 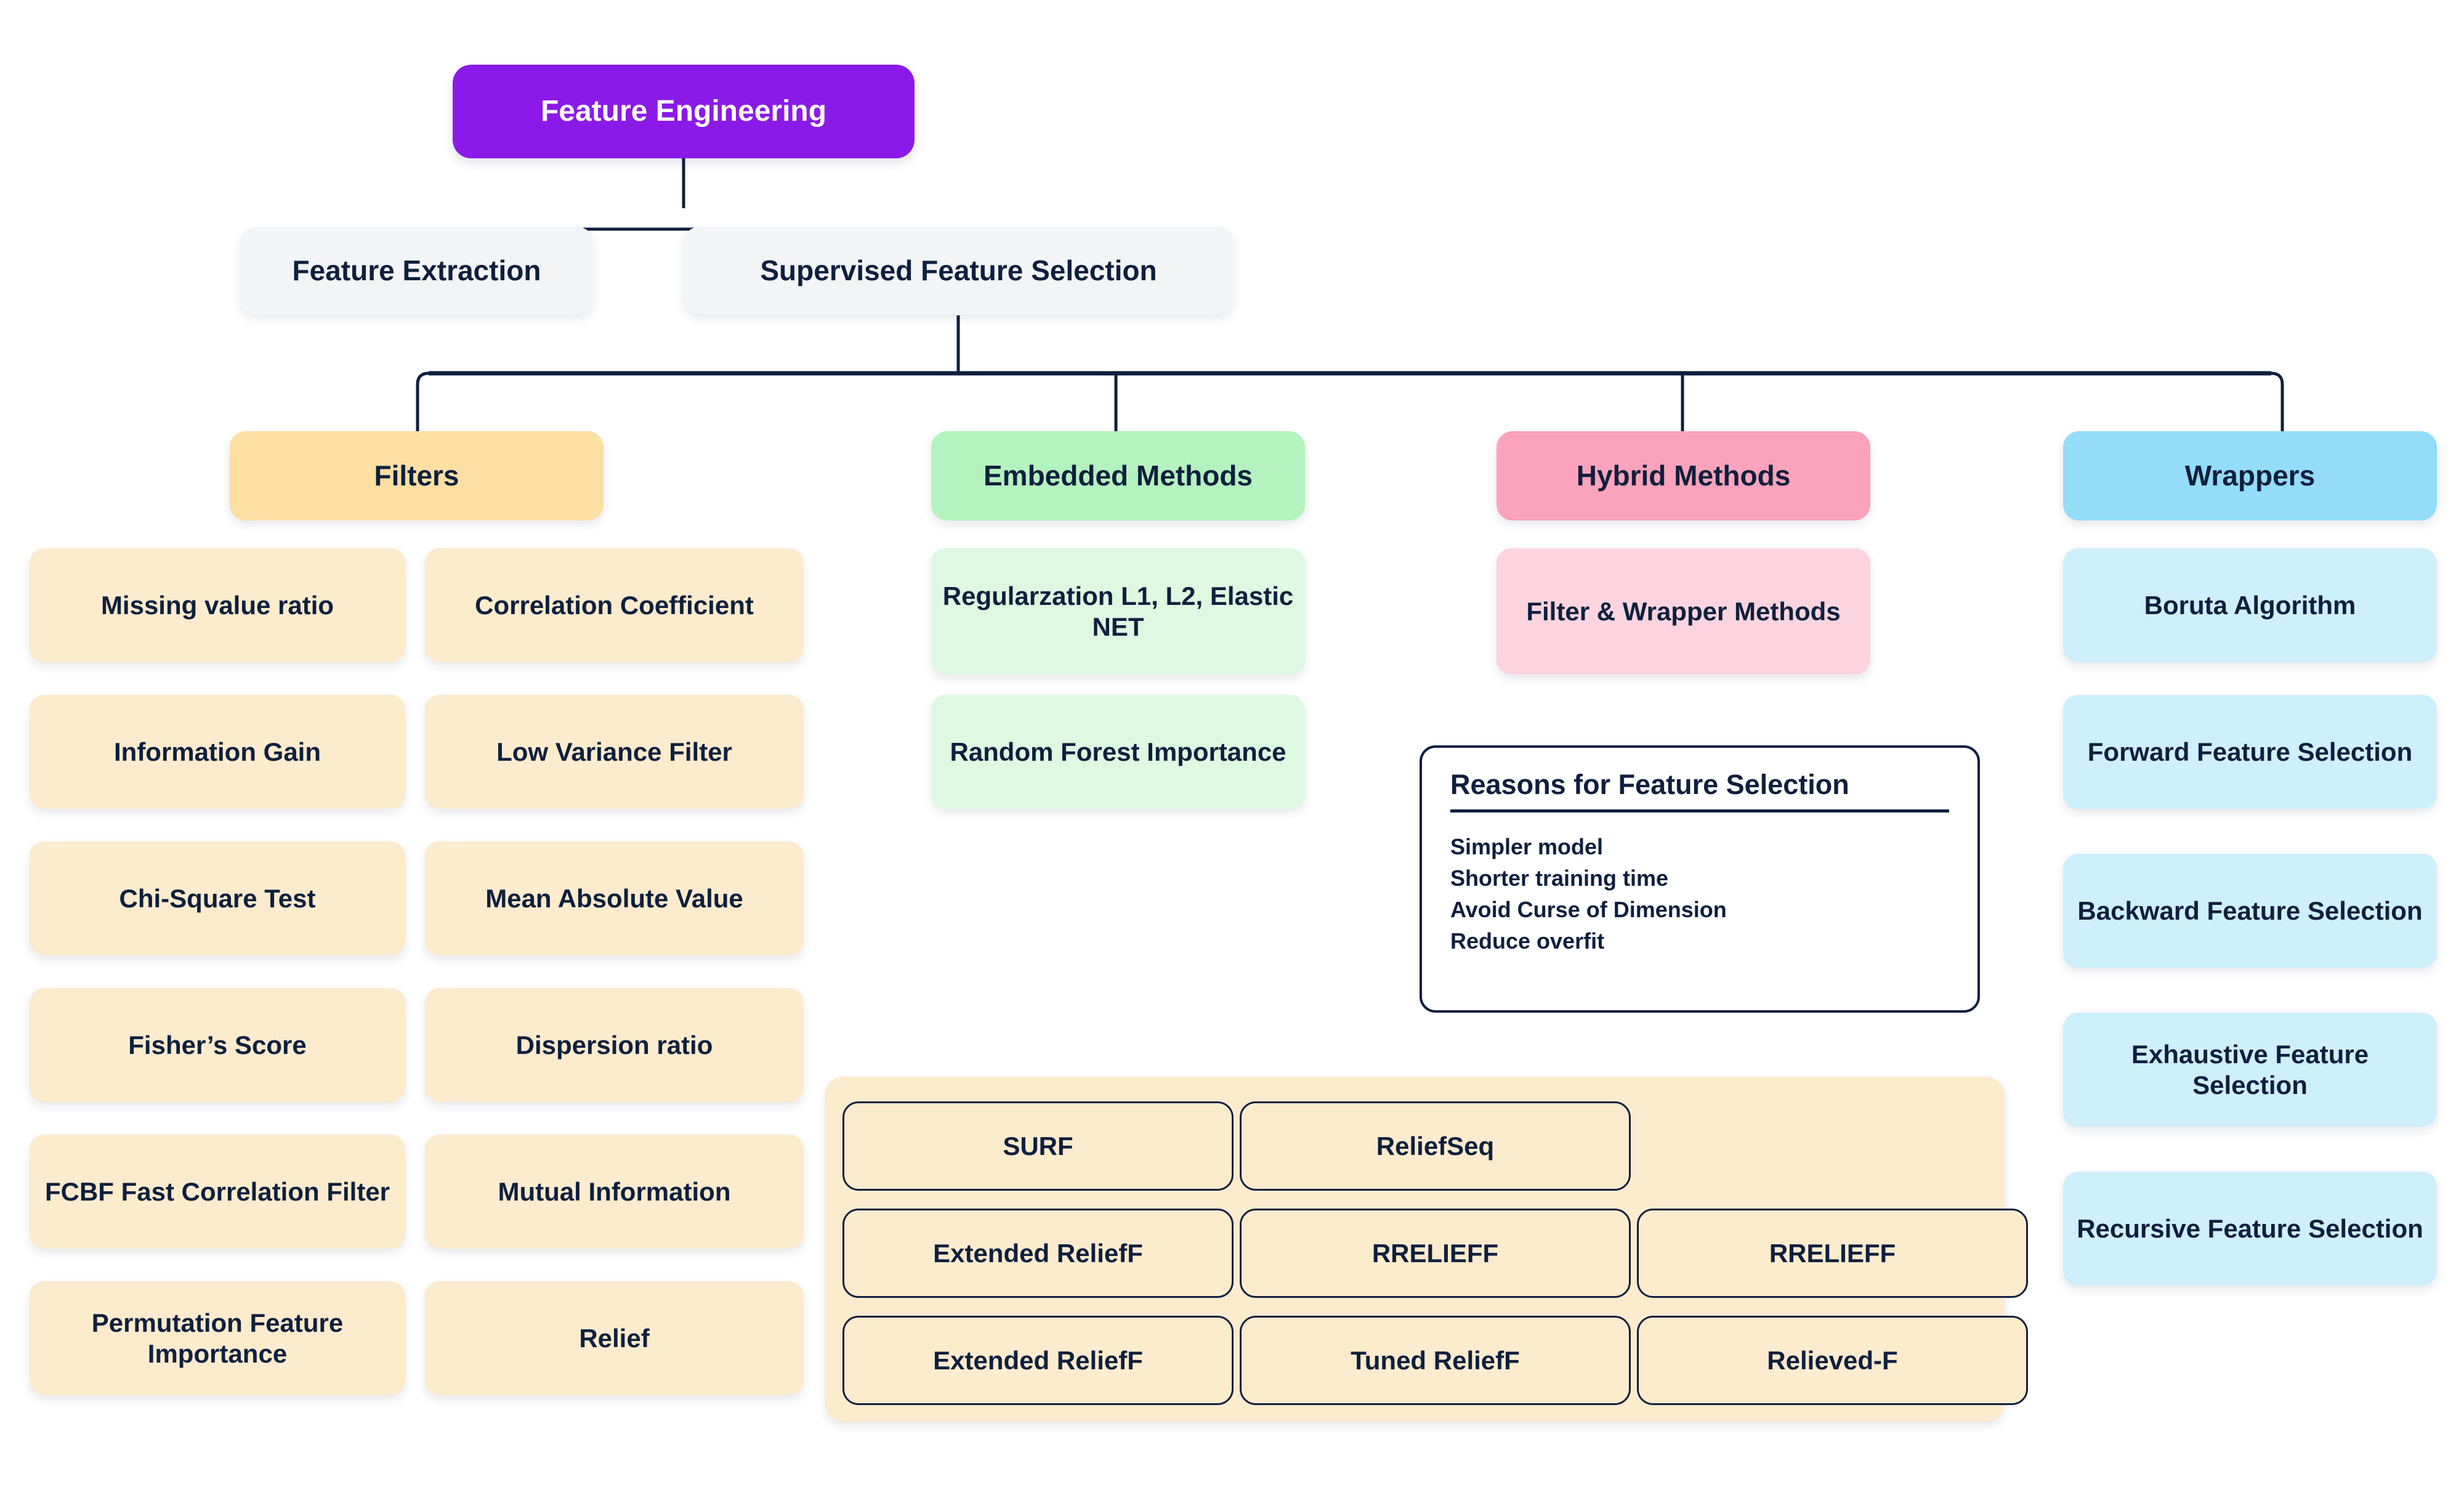 I want to click on node-label: Boruta Algorithm, so click(x=2250, y=605).